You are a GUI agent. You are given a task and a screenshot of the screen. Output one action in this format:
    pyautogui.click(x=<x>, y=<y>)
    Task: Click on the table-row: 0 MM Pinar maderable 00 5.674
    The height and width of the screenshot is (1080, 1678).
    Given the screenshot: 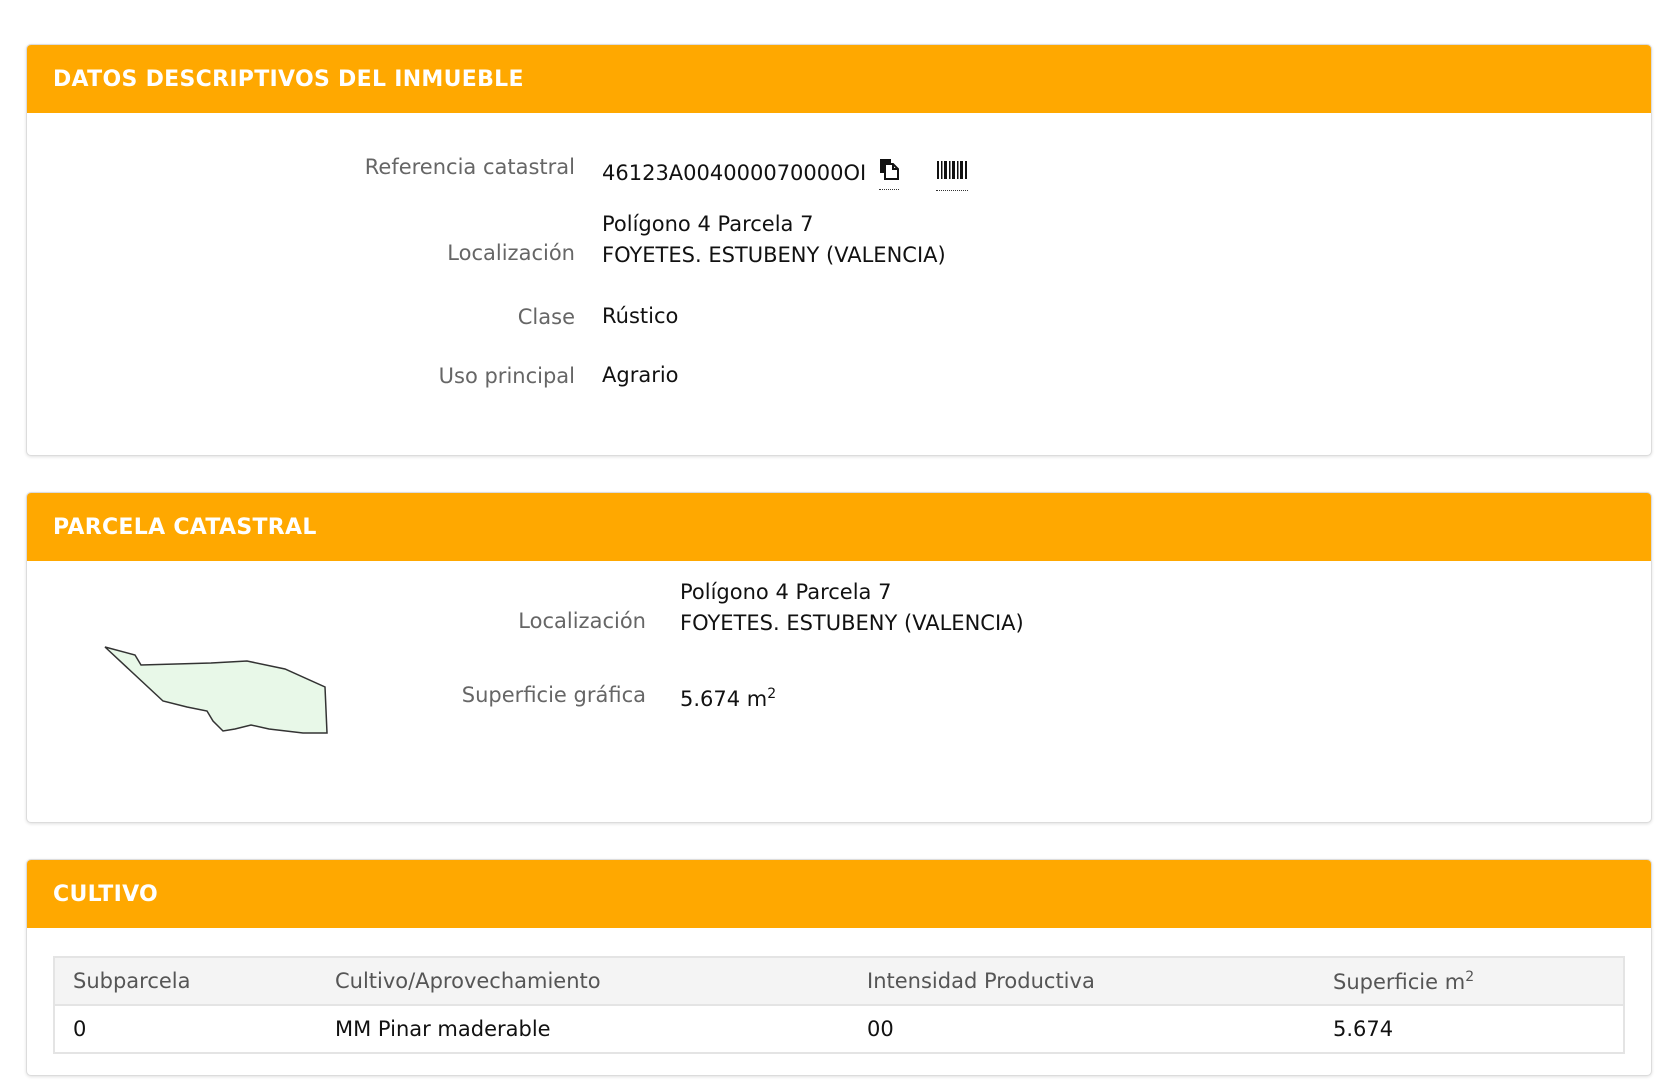 What is the action you would take?
    pyautogui.click(x=839, y=1028)
    